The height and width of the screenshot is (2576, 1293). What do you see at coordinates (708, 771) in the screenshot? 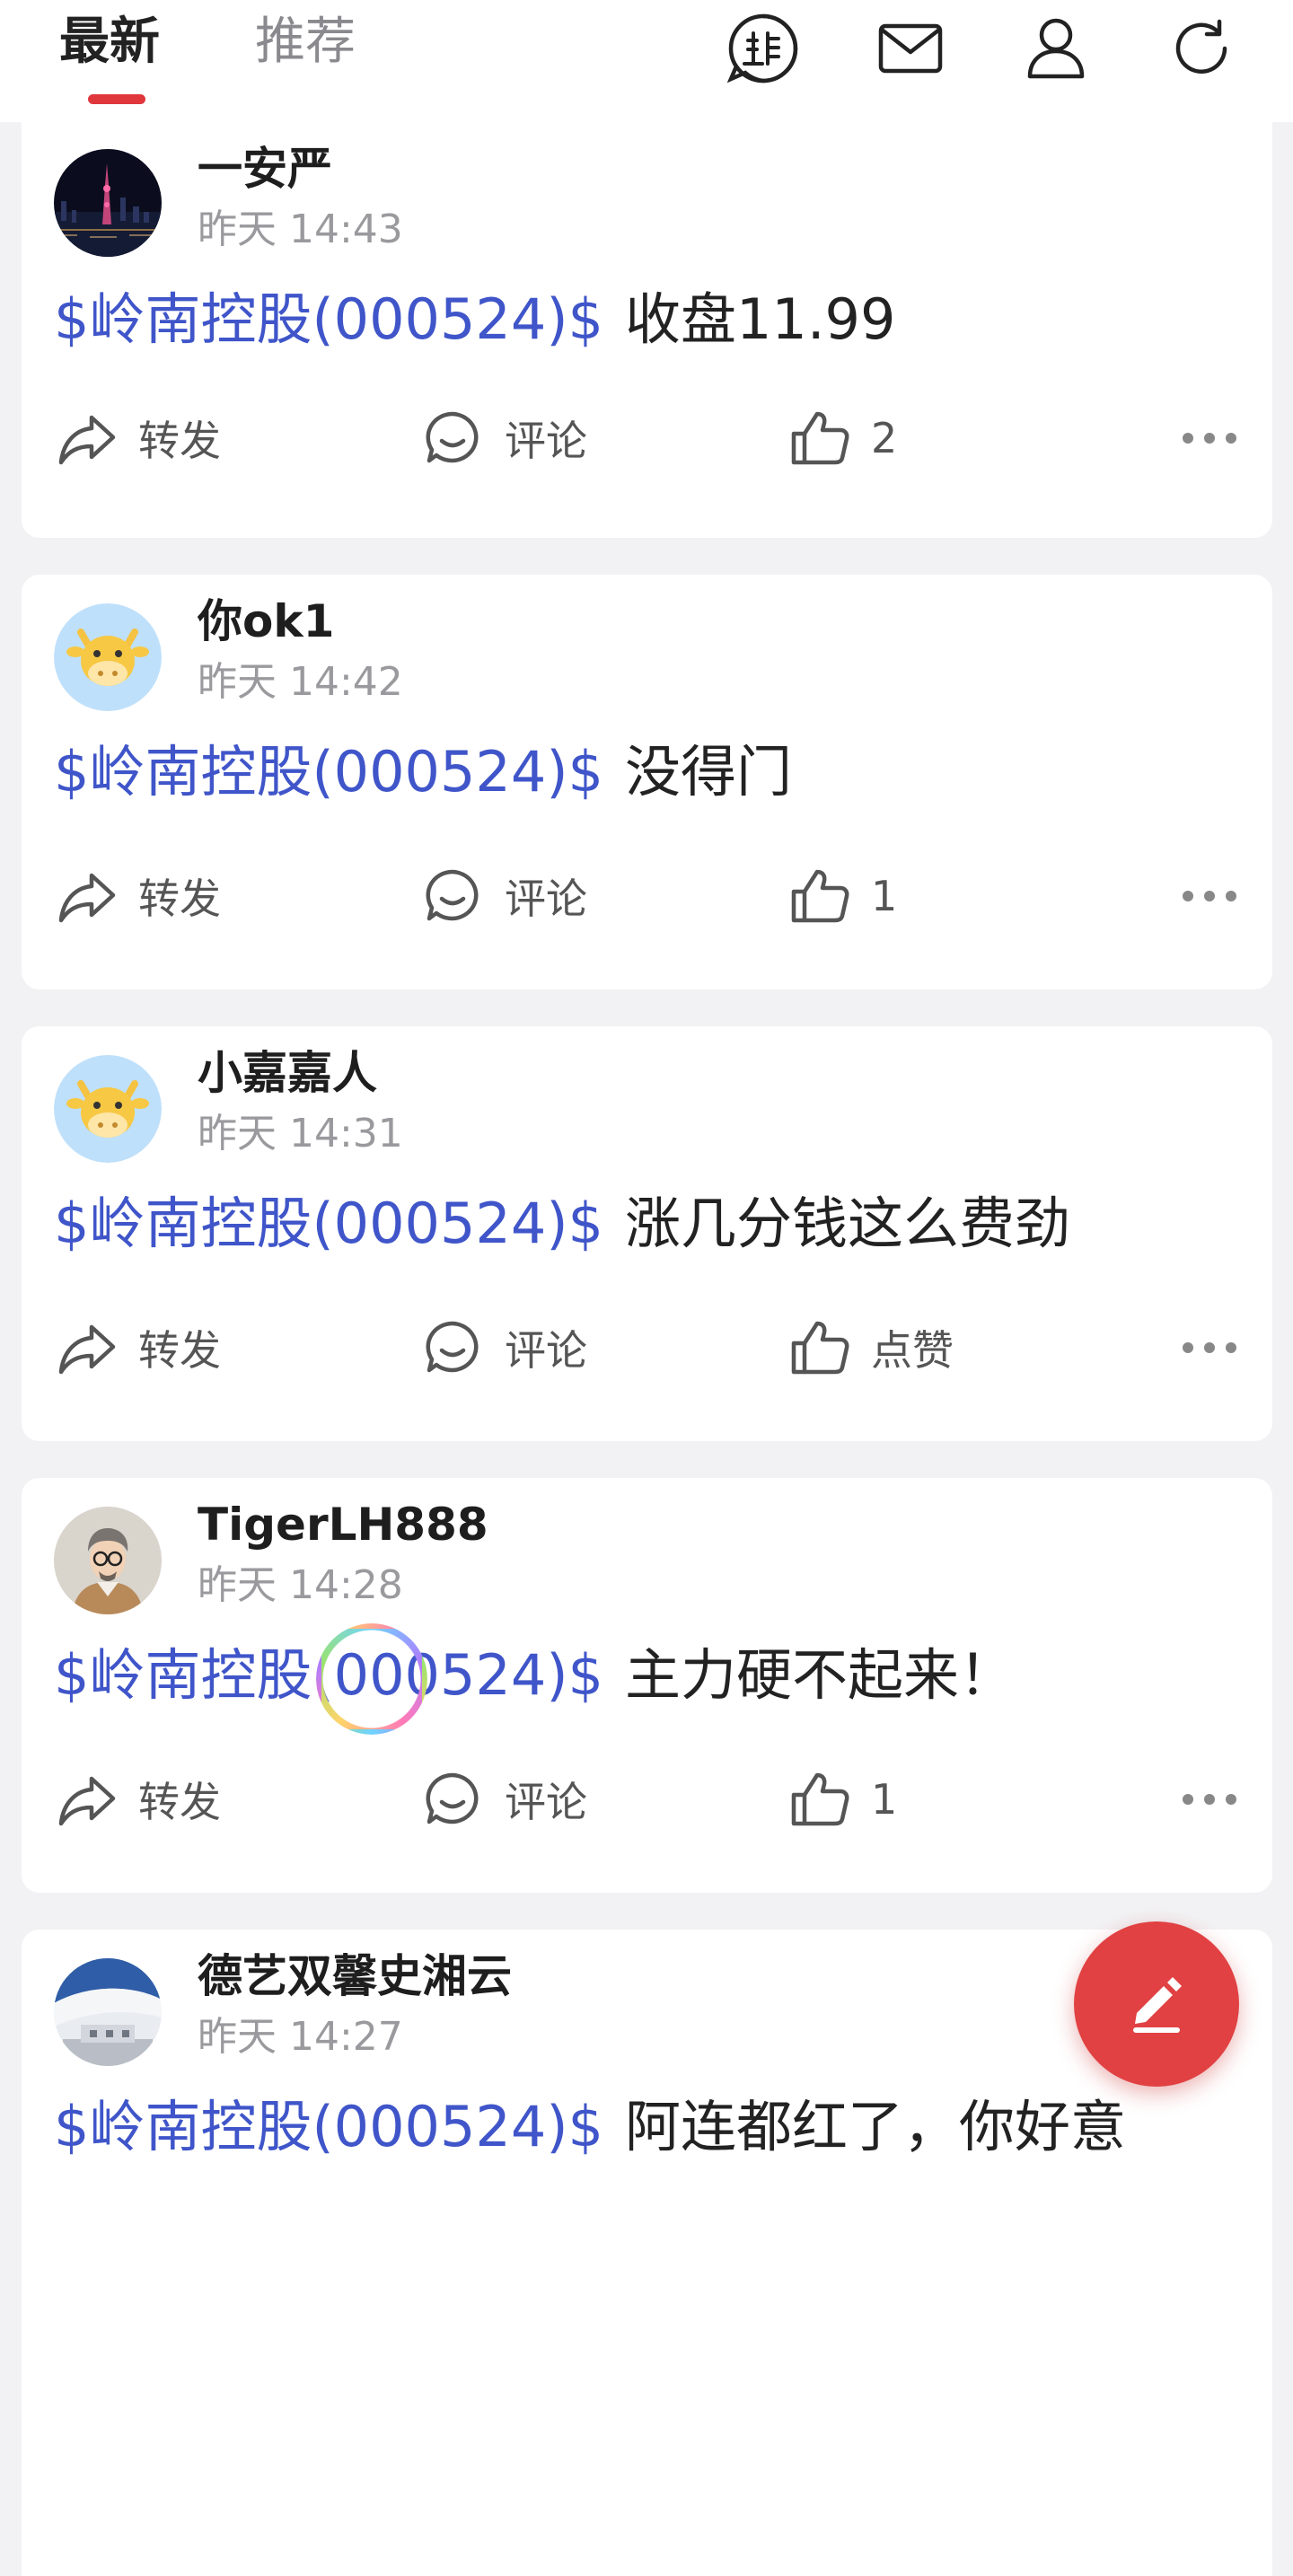
I see `post-text: 没得门` at bounding box center [708, 771].